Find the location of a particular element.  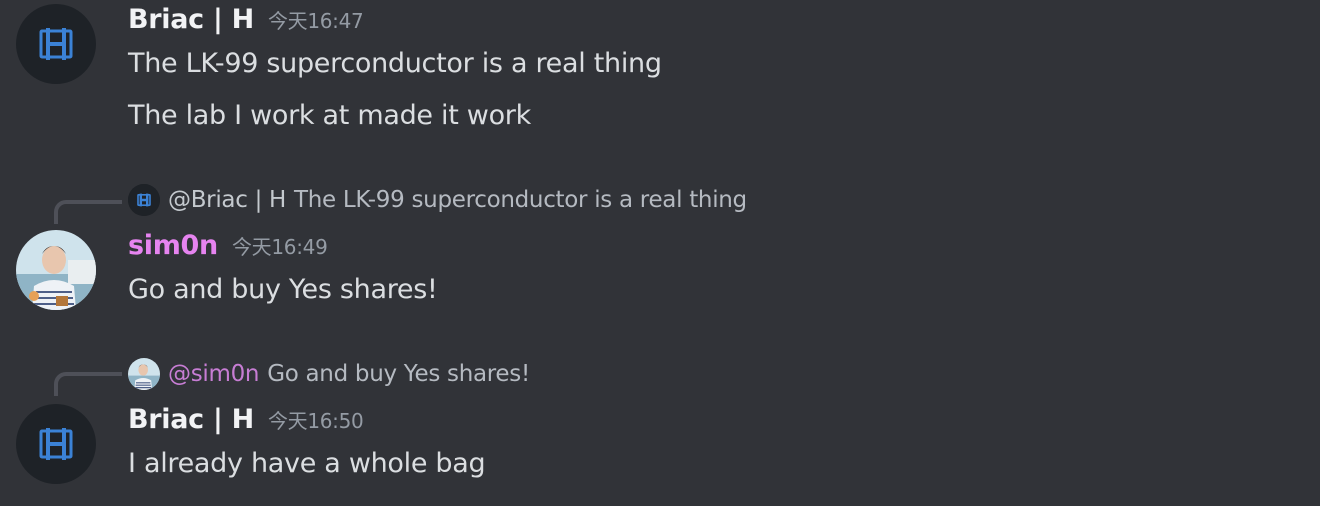

reply-mention: @Briac | H is located at coordinates (227, 200).